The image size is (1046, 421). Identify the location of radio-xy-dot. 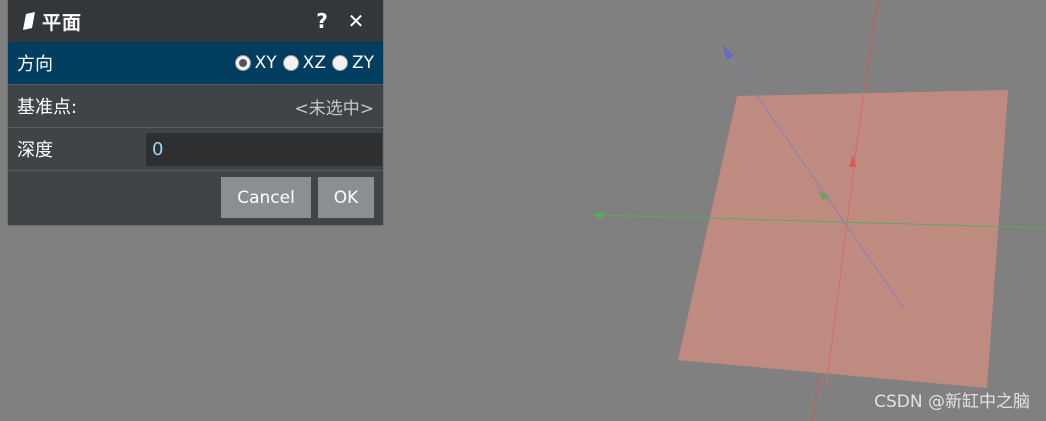
(242, 63).